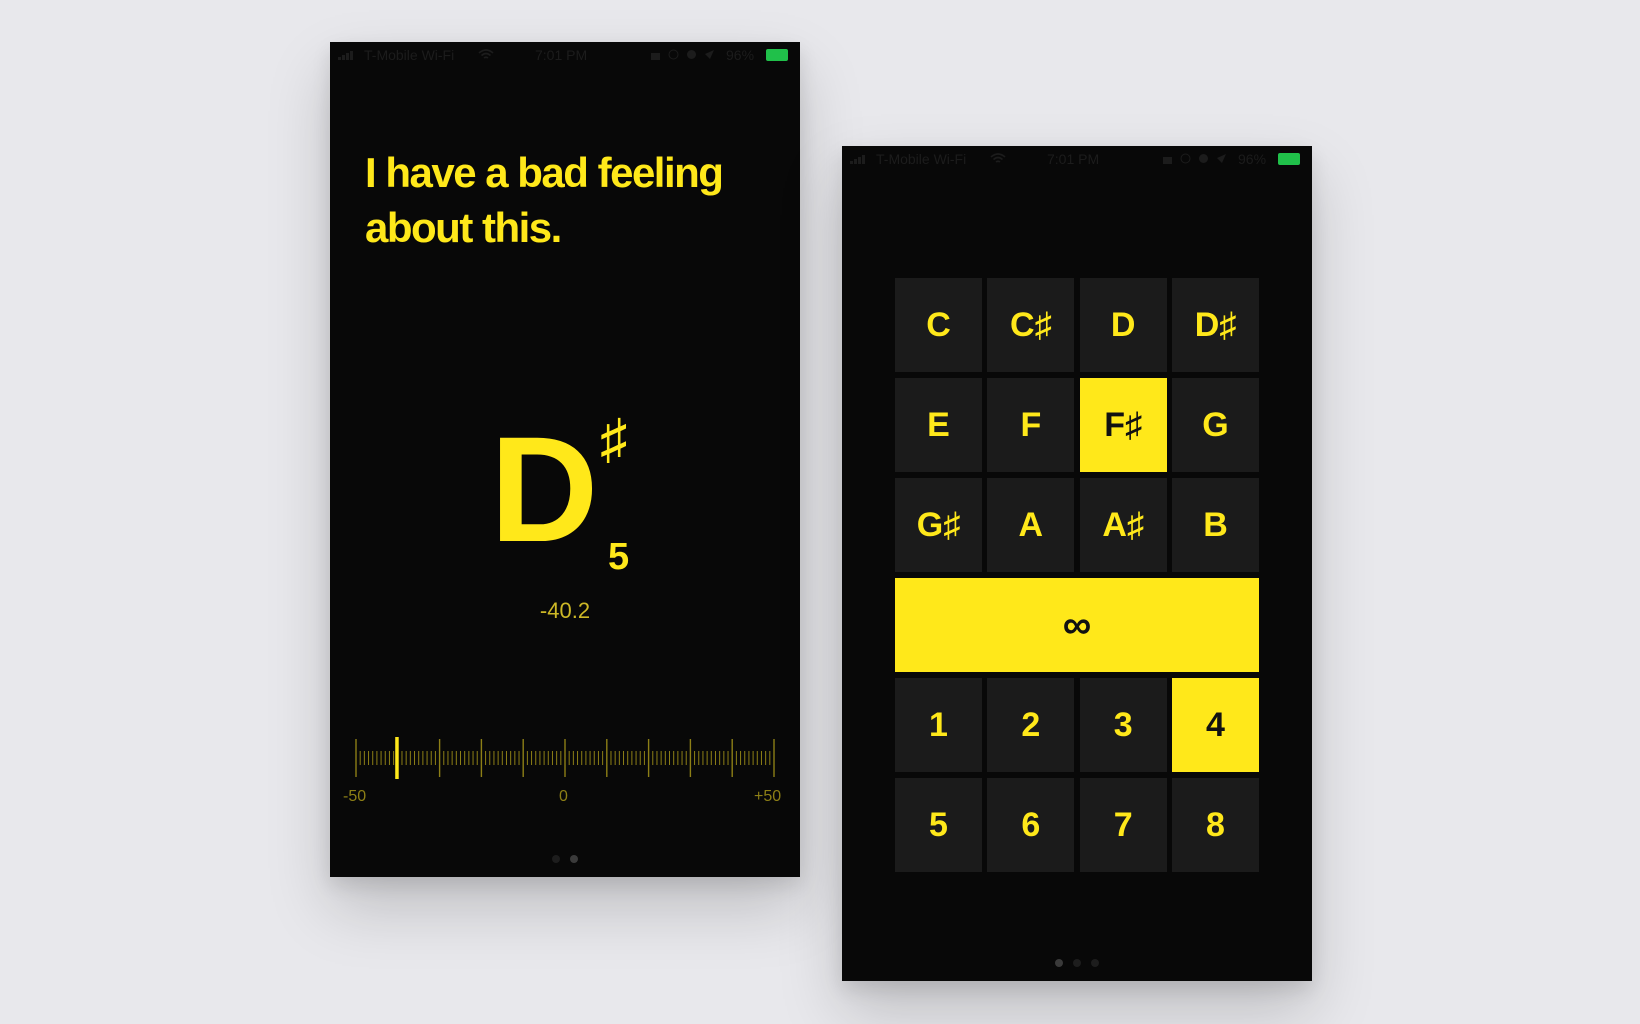  What do you see at coordinates (355, 796) in the screenshot?
I see `scale-min-label: -50` at bounding box center [355, 796].